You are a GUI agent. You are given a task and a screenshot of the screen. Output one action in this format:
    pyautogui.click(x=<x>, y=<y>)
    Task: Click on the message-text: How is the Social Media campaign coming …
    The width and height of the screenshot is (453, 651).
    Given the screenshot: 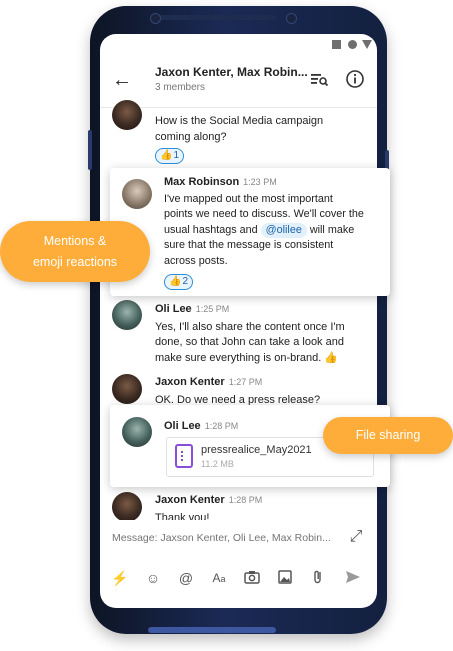 What is the action you would take?
    pyautogui.click(x=239, y=129)
    